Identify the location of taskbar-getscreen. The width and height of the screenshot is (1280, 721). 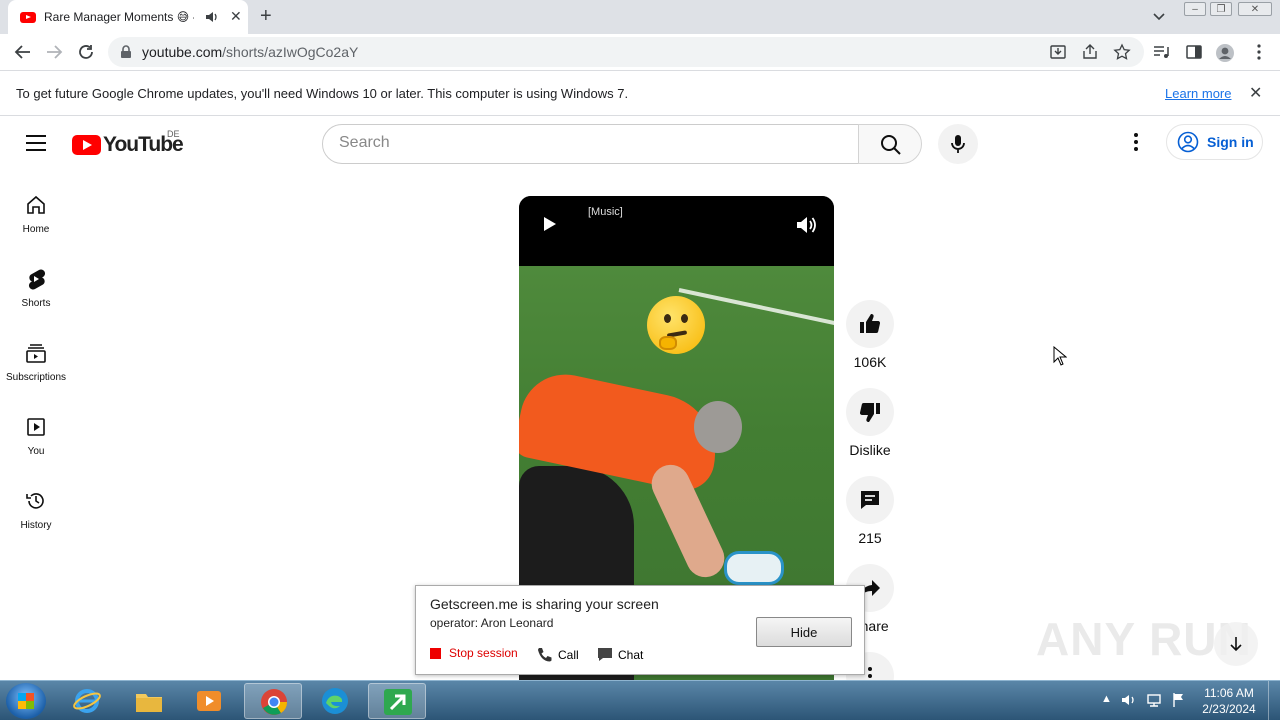
(397, 701).